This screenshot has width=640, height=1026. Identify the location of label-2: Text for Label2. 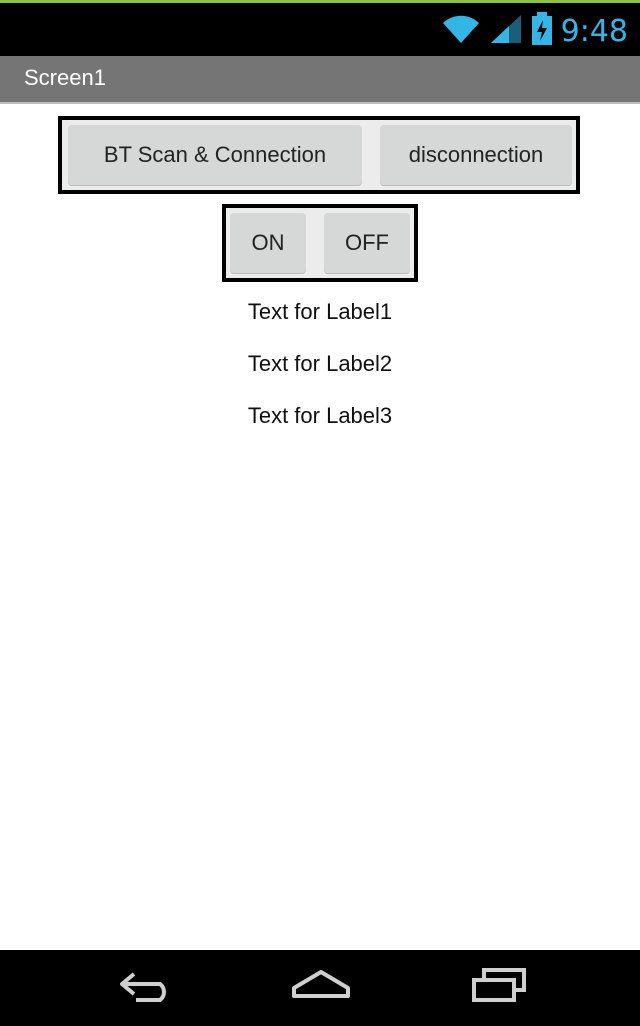
(320, 363).